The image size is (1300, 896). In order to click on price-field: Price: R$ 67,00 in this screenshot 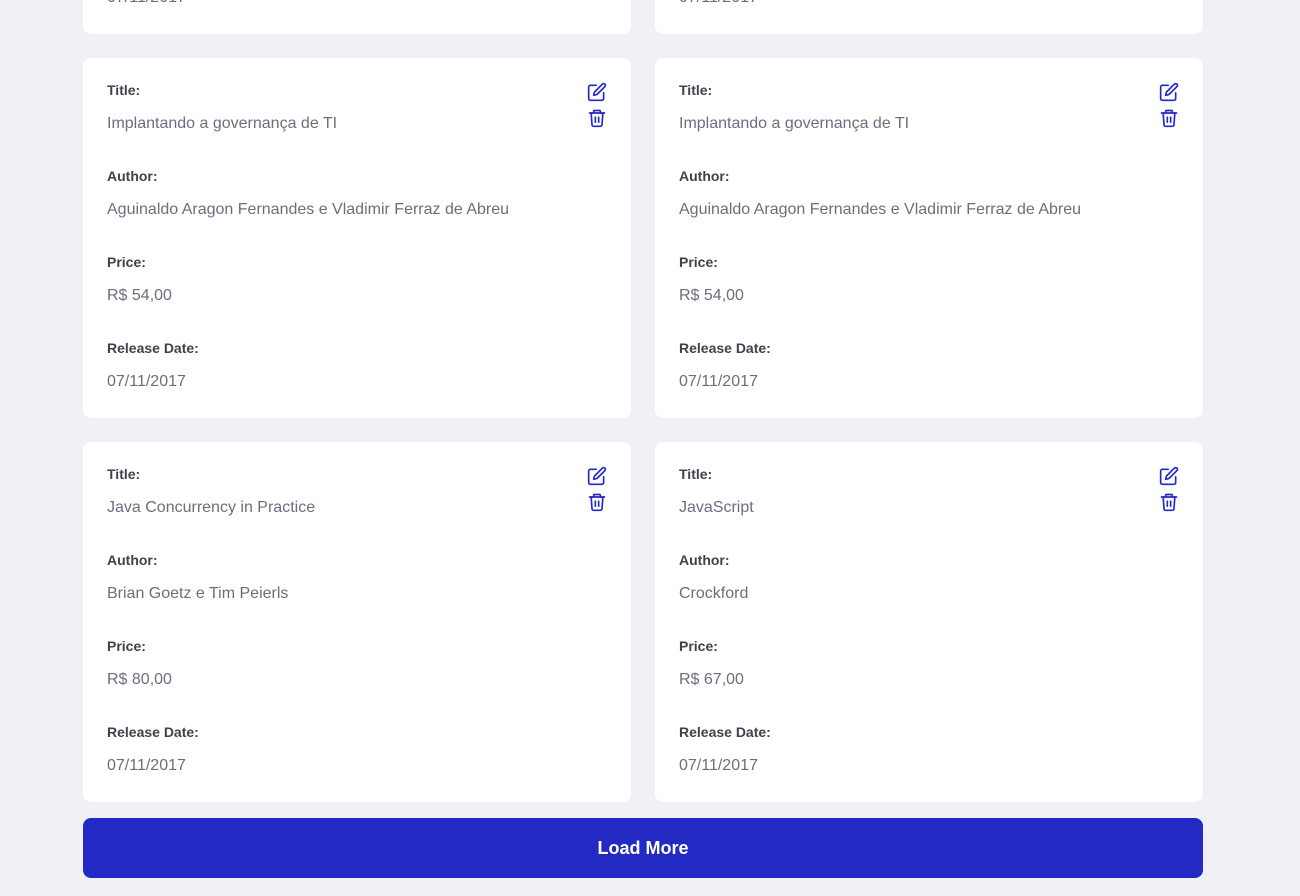, I will do `click(929, 681)`.